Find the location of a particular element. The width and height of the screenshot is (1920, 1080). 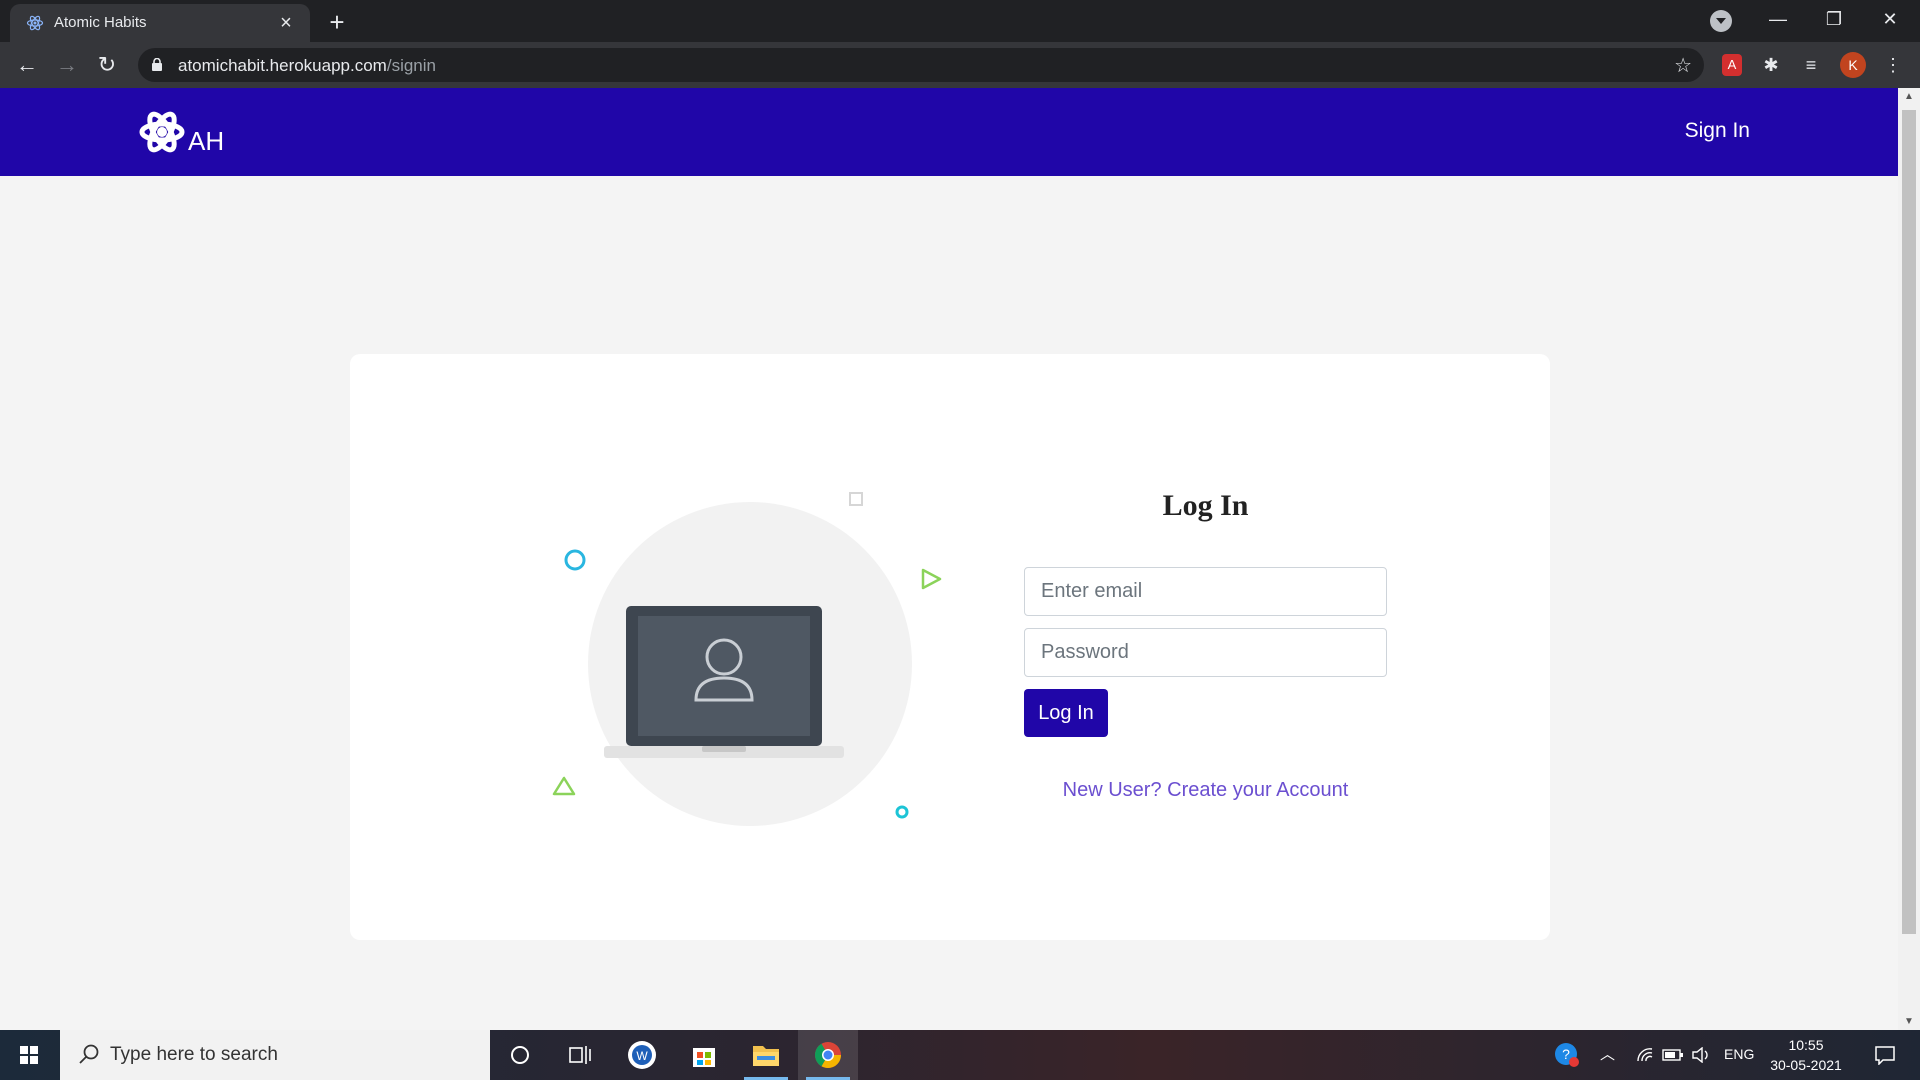

atom-logo-icon is located at coordinates (162, 132).